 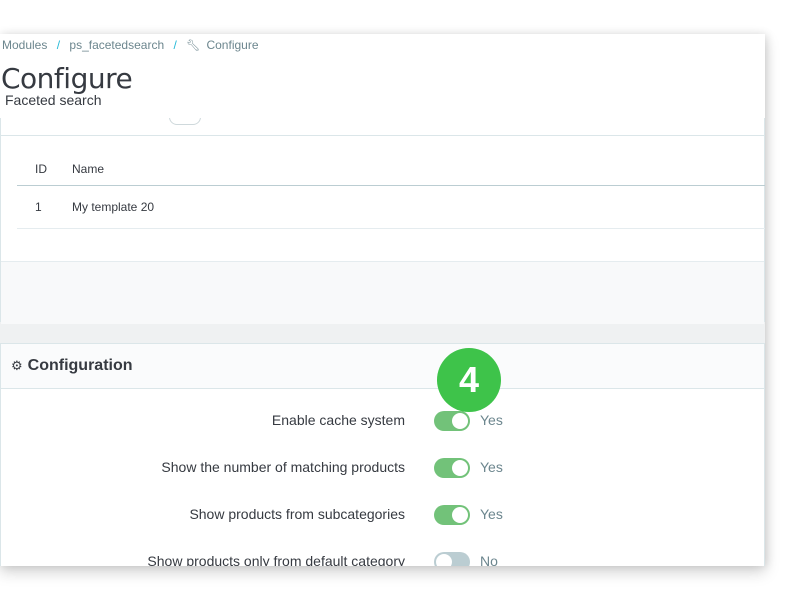 I want to click on option-label: Show products only from default category, so click(x=276, y=559).